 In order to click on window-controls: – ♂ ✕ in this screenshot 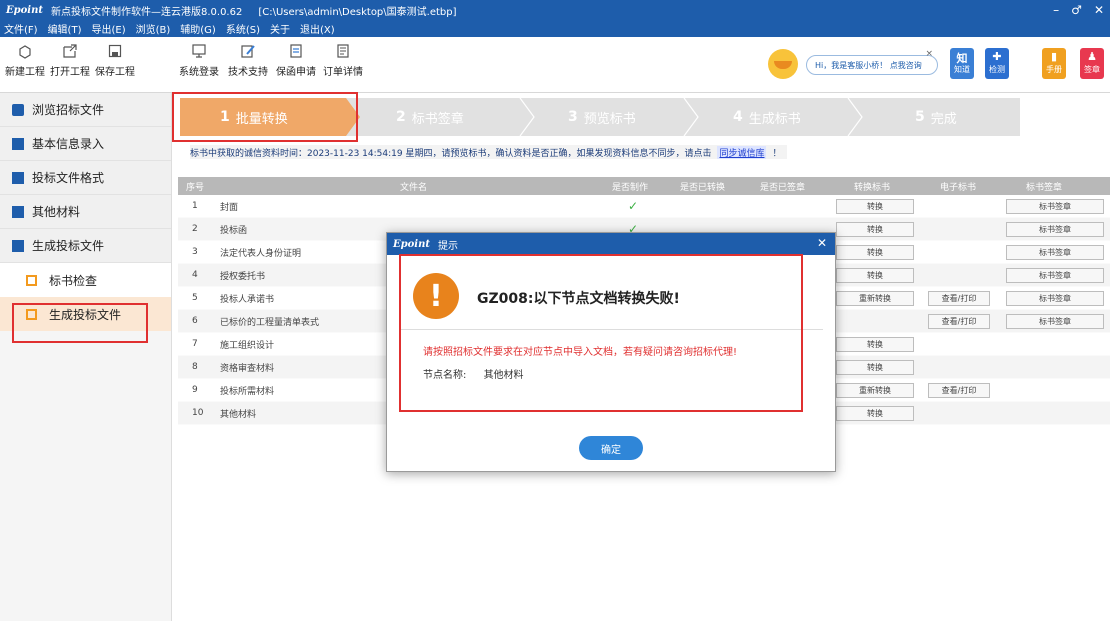, I will do `click(1078, 10)`.